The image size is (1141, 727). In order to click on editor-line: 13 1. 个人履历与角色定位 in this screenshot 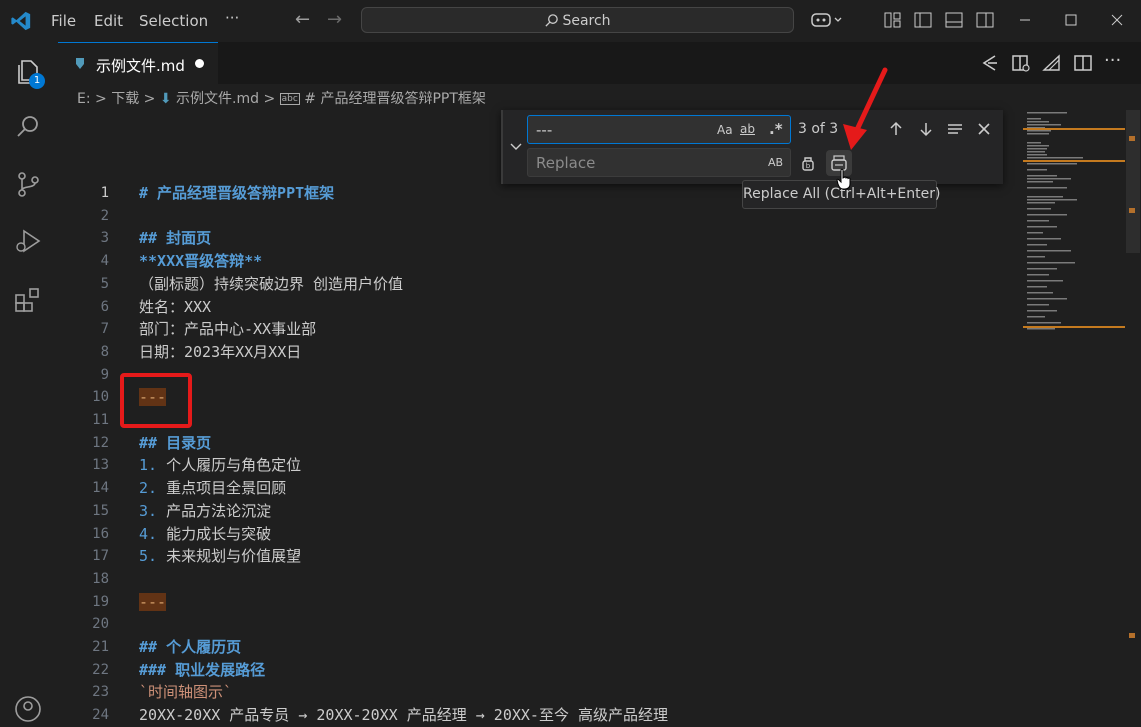, I will do `click(480, 465)`.